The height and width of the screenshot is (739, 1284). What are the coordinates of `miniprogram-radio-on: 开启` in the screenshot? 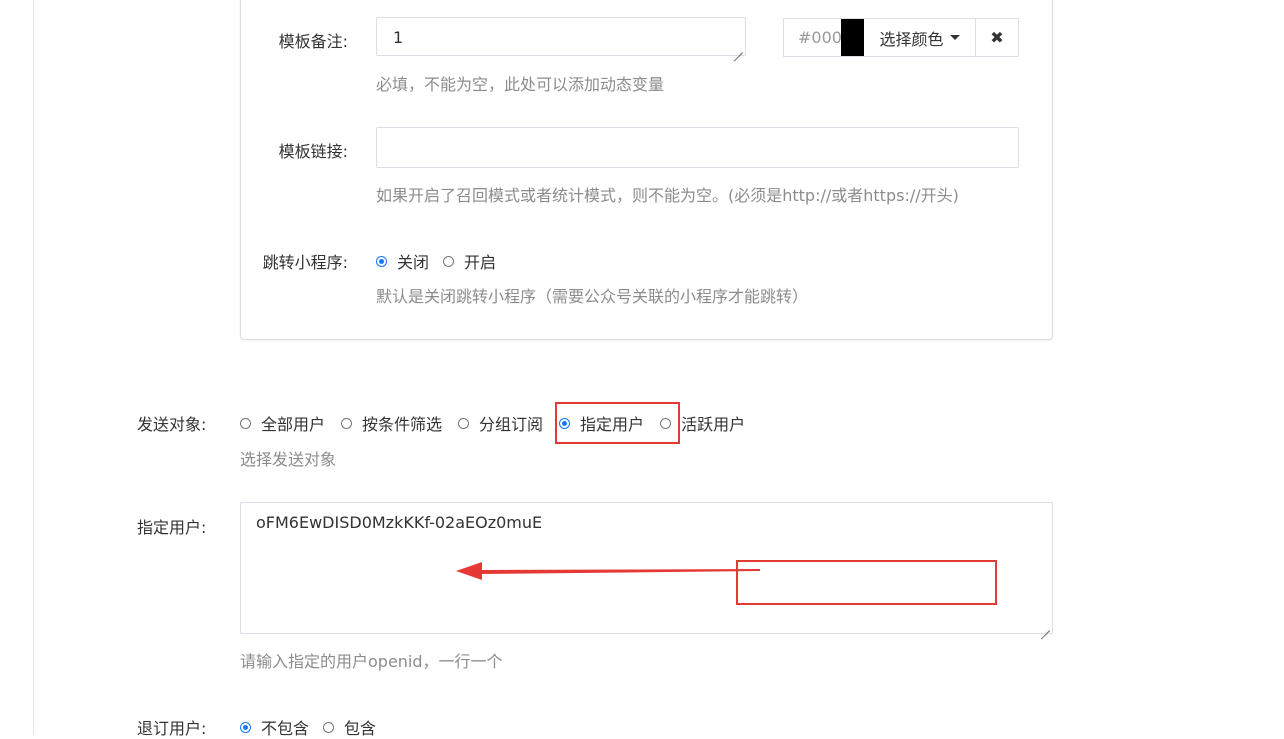 It's located at (469, 261).